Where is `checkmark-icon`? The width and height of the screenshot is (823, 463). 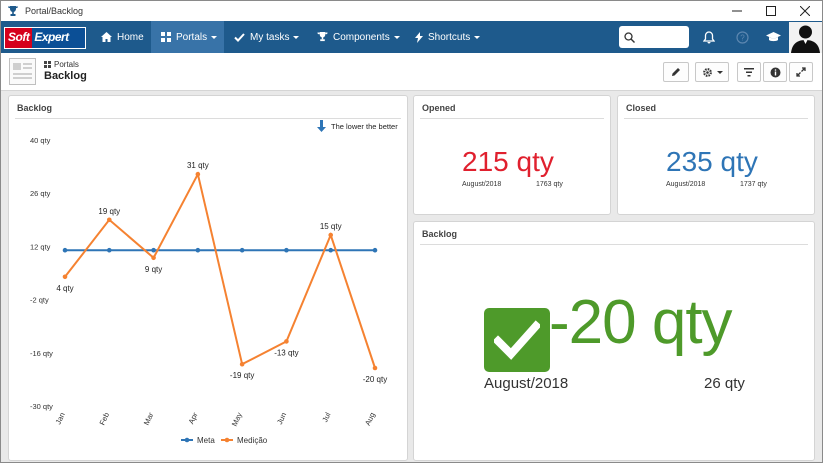
checkmark-icon is located at coordinates (517, 340).